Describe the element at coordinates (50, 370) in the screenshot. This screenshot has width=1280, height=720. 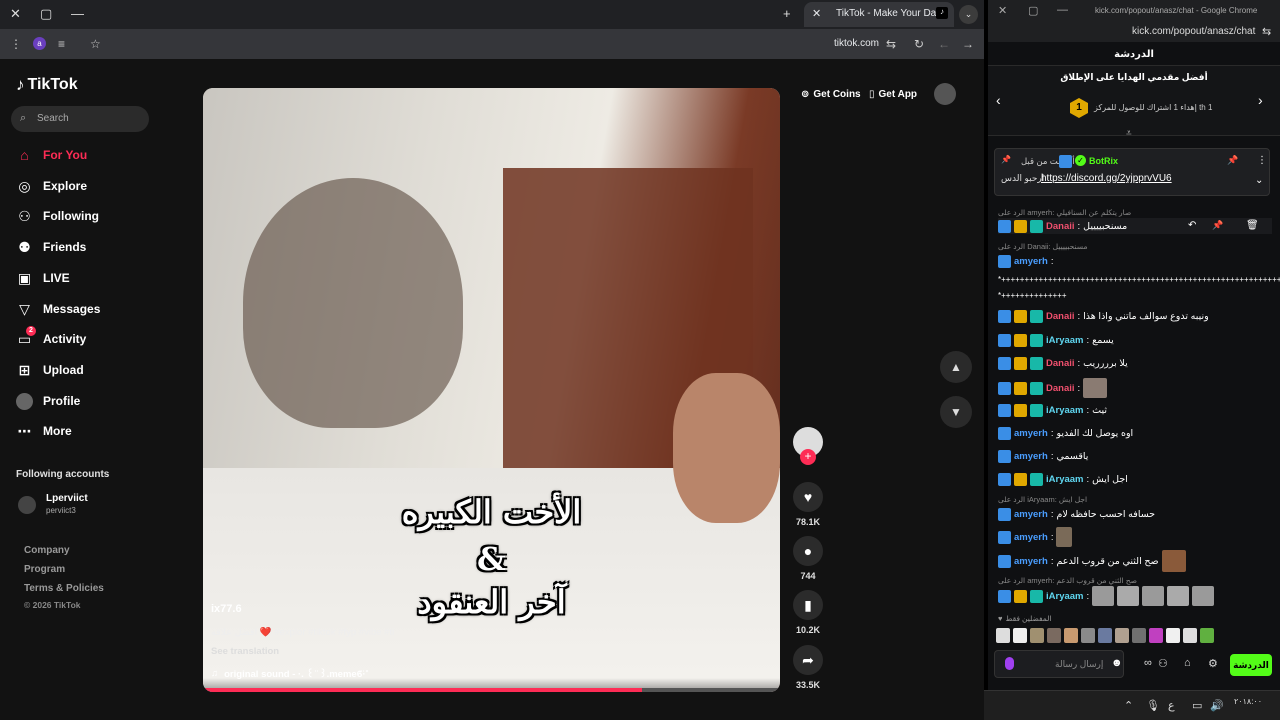
I see `nav-upload: ⊞ Upload` at that location.